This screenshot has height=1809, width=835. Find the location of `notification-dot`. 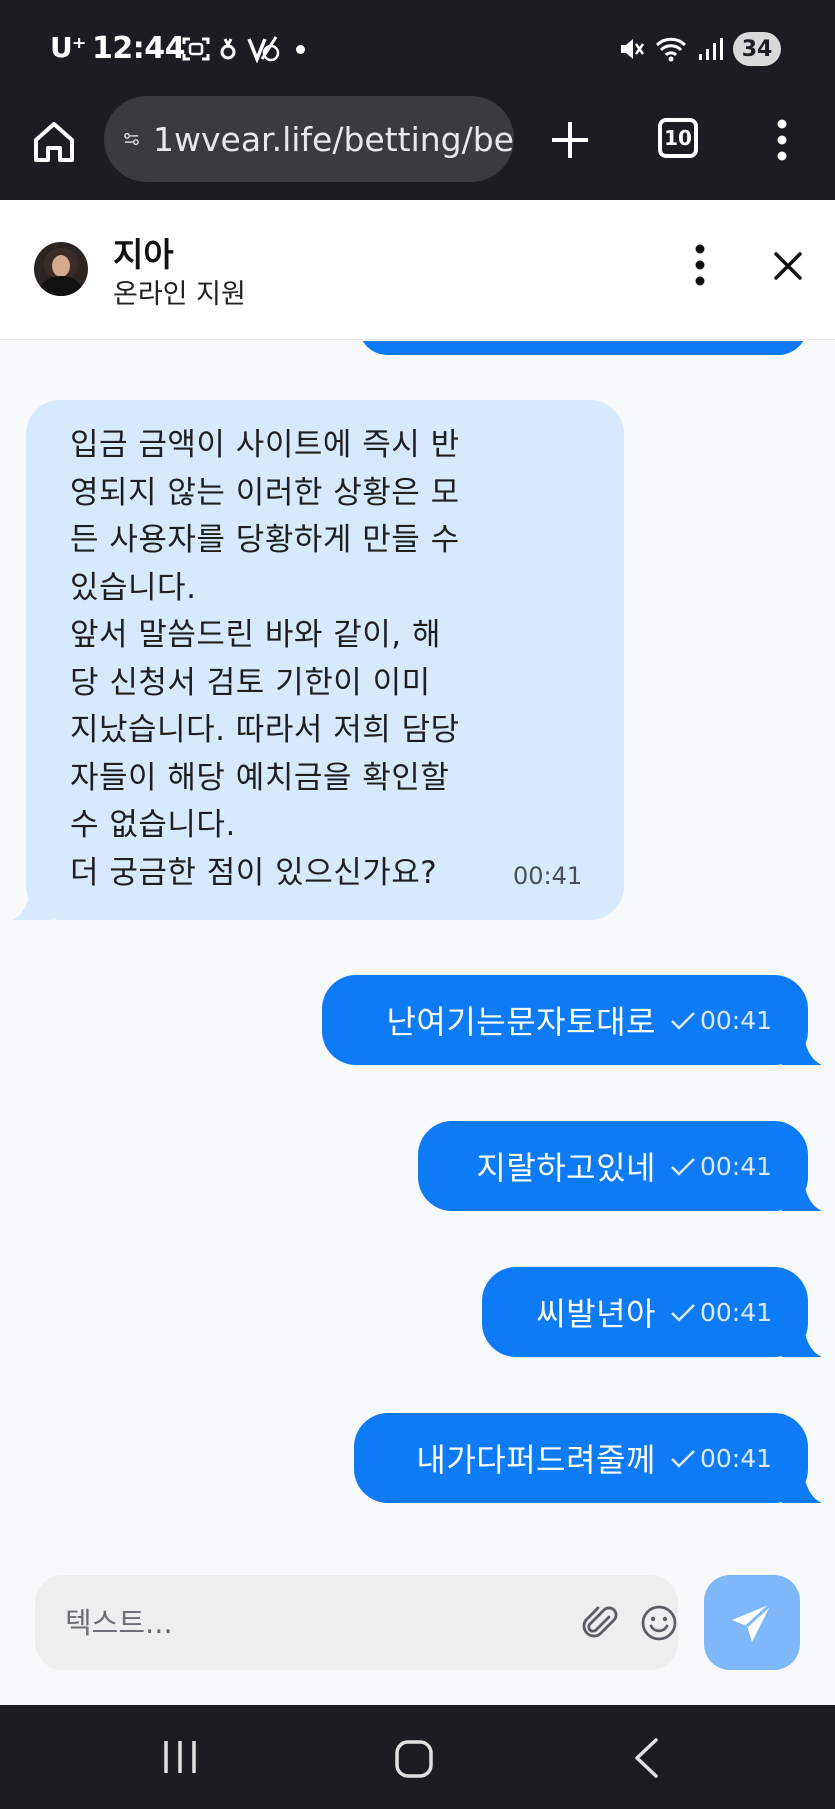

notification-dot is located at coordinates (300, 49).